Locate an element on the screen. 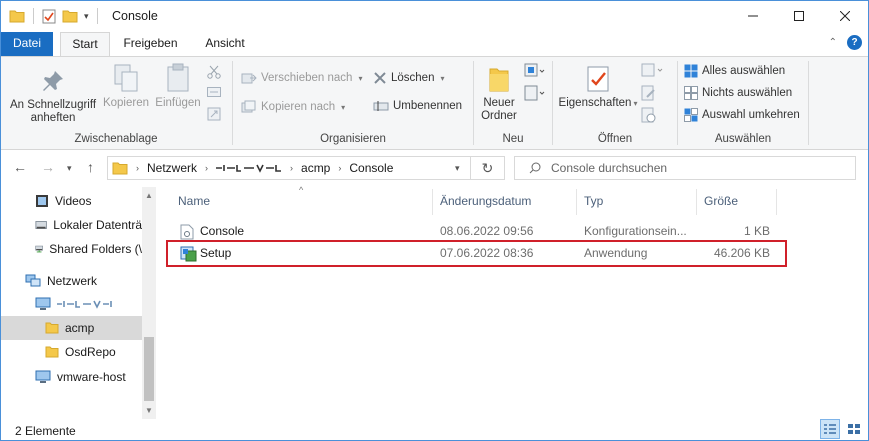  tab-ansicht: Ansicht is located at coordinates (225, 44).